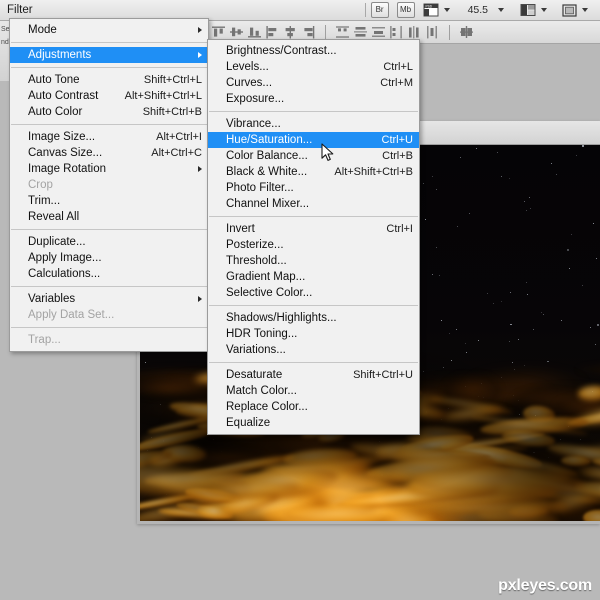 Image resolution: width=600 pixels, height=600 pixels. What do you see at coordinates (432, 32) in the screenshot?
I see `distribute-right-edges-icon` at bounding box center [432, 32].